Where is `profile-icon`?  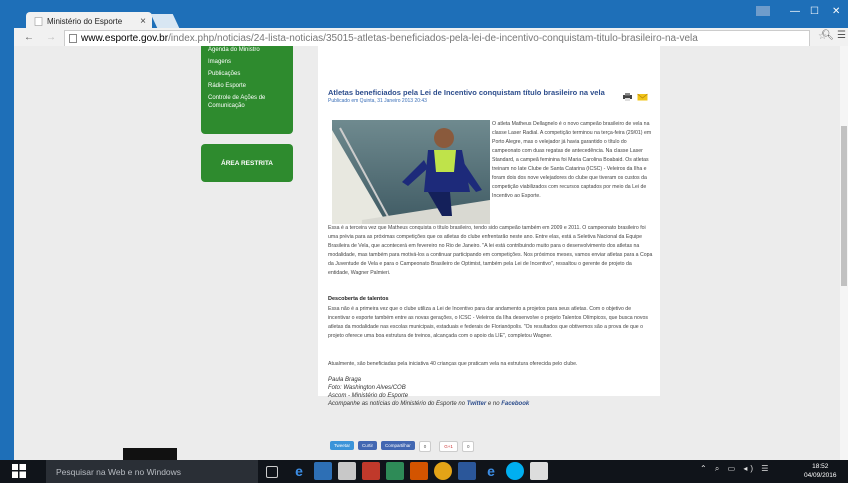 profile-icon is located at coordinates (763, 11).